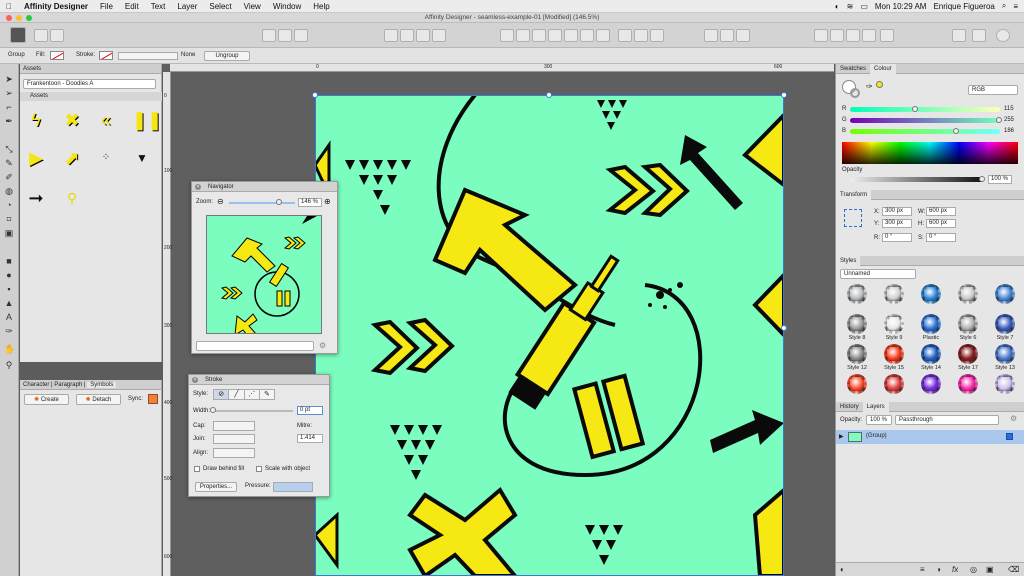  I want to click on assets-tab: Assets, so click(90, 69).